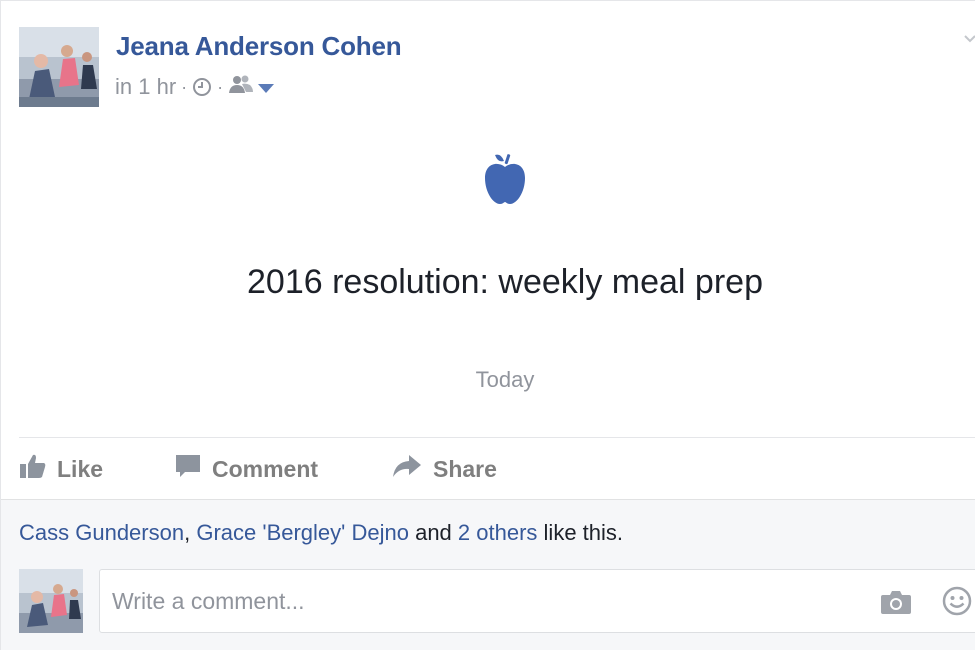 The width and height of the screenshot is (975, 650). What do you see at coordinates (412, 469) in the screenshot?
I see `share-arrow-icon` at bounding box center [412, 469].